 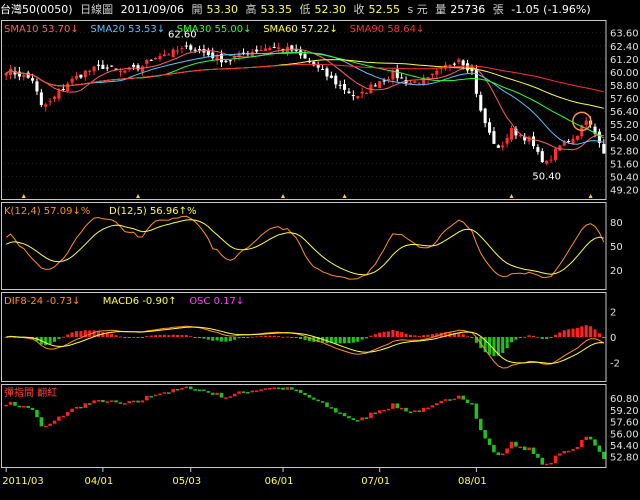 I want to click on kd-axis-tick: 80, so click(x=616, y=223).